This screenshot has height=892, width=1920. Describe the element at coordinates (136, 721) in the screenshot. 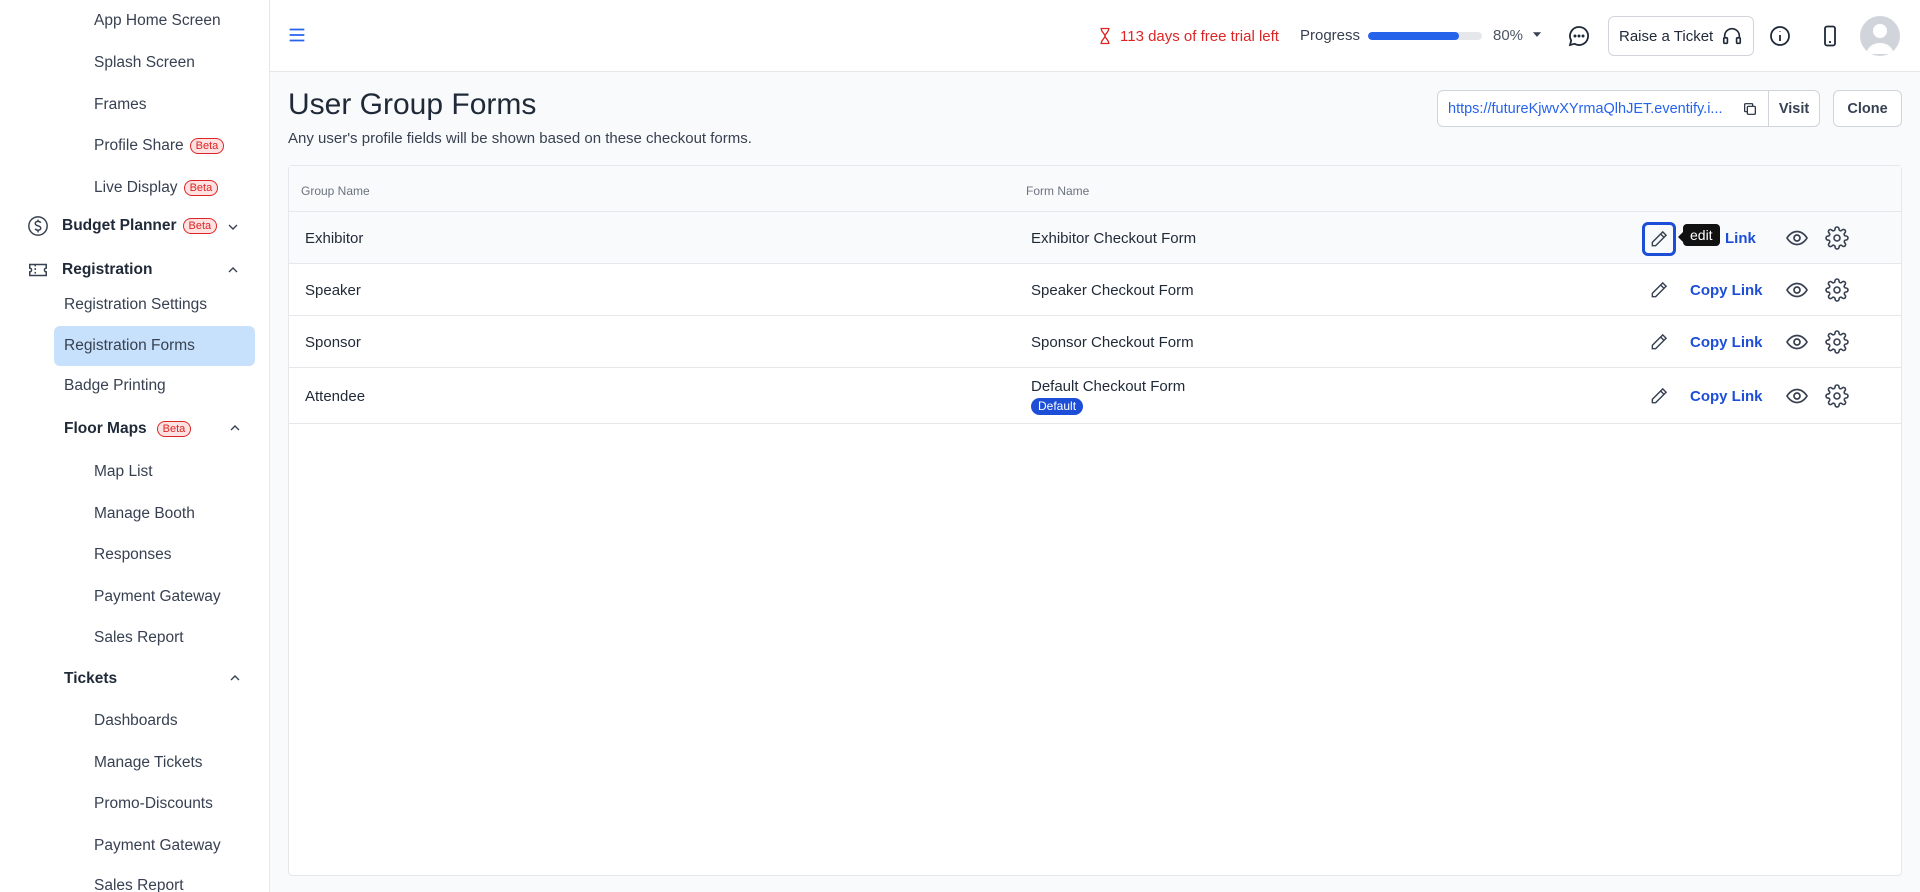

I see `sidebar-item-dashboards: Dashboards` at that location.